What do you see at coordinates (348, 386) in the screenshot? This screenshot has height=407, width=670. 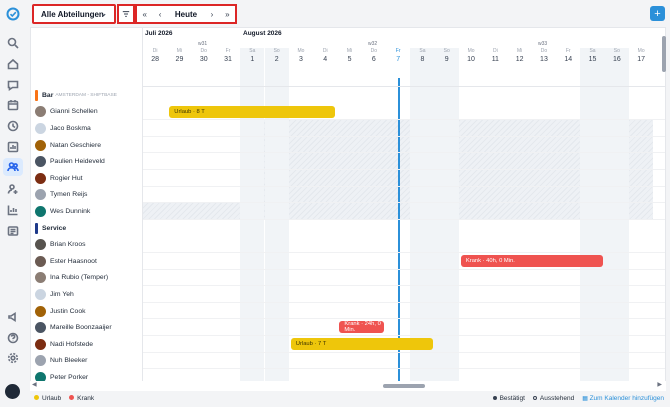 I see `horizontal-scrollbar: ◀ ▶` at bounding box center [348, 386].